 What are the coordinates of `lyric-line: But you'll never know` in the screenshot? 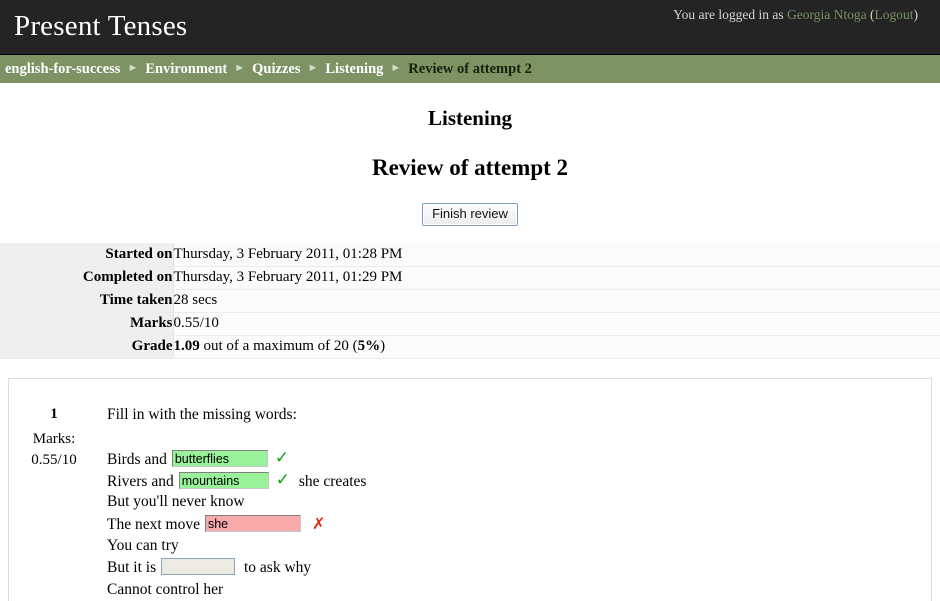 It's located at (519, 502).